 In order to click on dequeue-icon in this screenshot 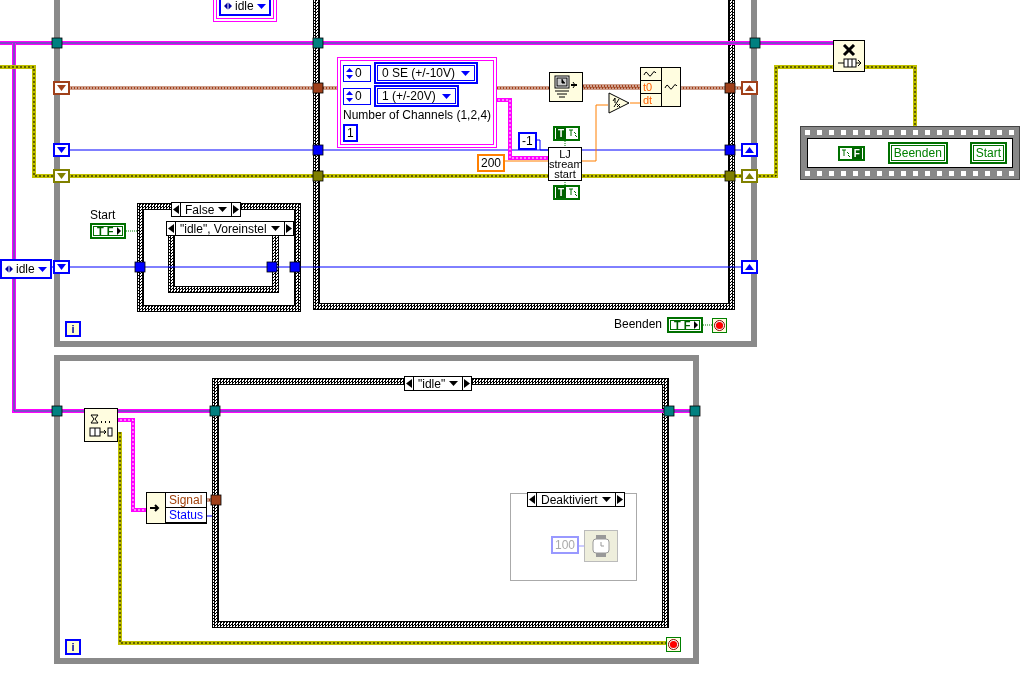, I will do `click(101, 425)`.